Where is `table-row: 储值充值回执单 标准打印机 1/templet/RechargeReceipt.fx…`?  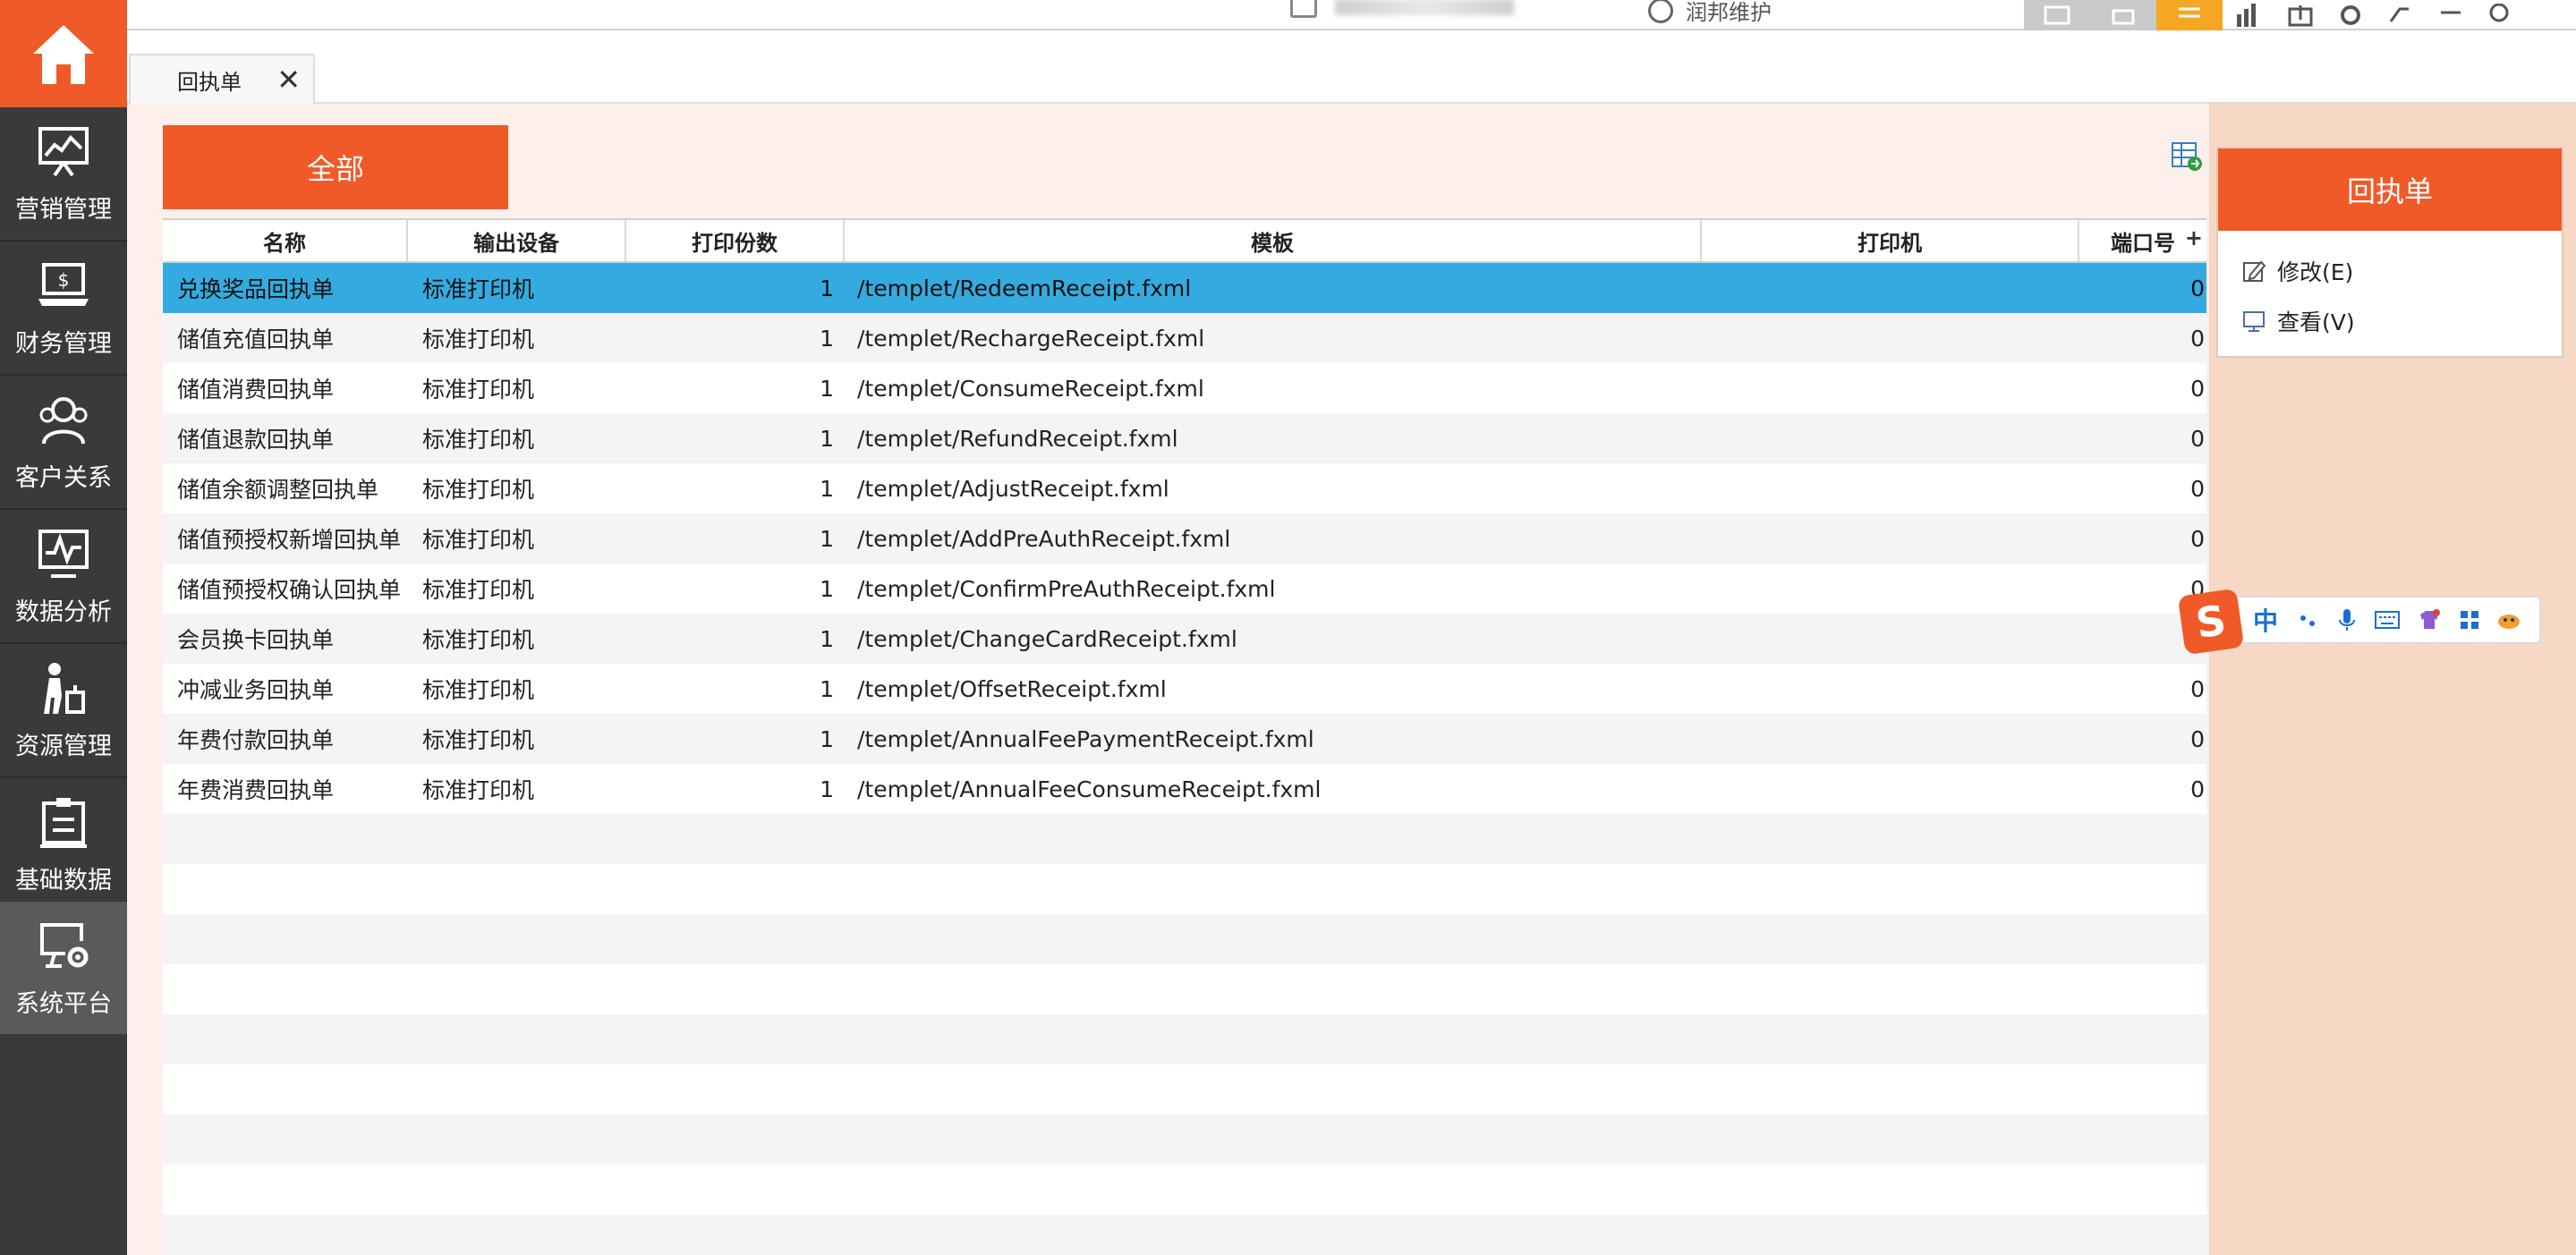
table-row: 储值充值回执单 标准打印机 1/templet/RechargeReceipt.fx… is located at coordinates (1184, 338).